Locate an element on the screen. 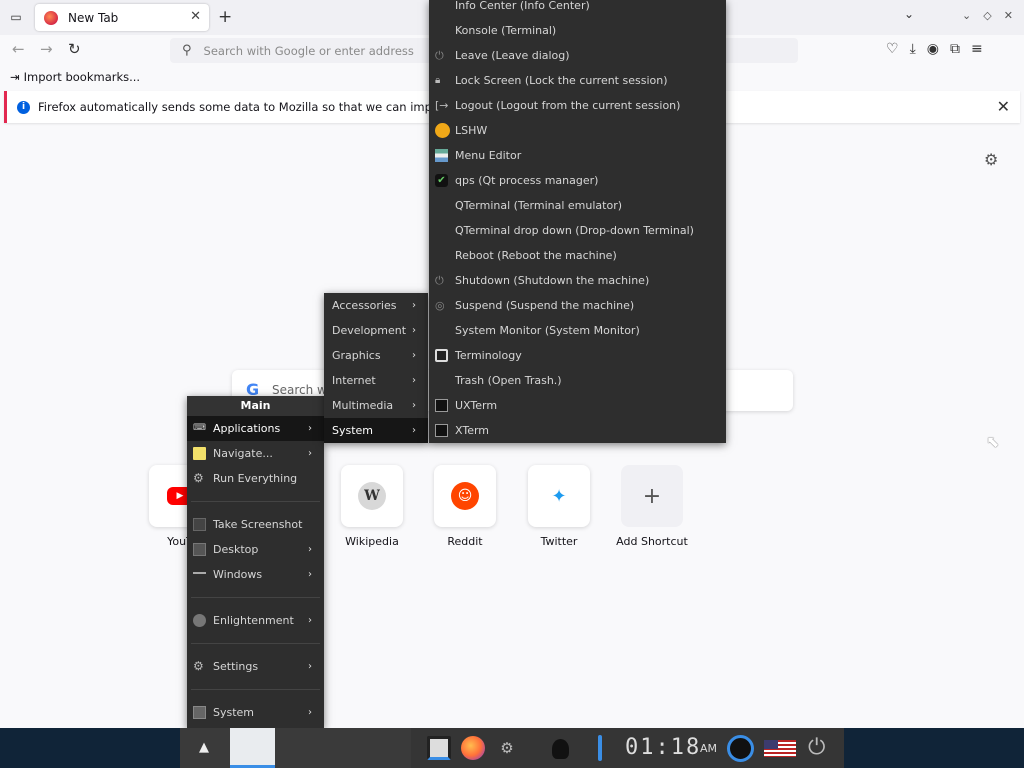  menu-item-system-monitor: System Monitor (System Monitor) is located at coordinates (577, 330).